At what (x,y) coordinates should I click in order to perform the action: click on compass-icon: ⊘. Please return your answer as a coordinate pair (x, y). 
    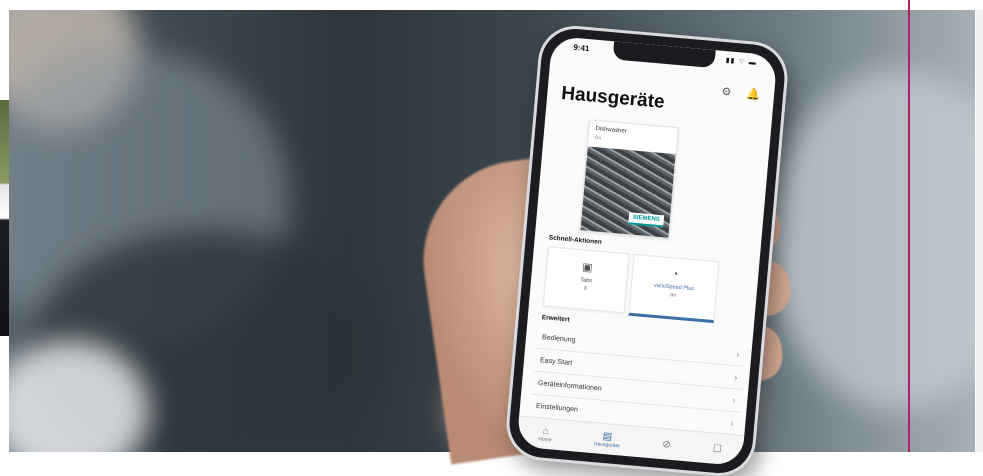
    Looking at the image, I should click on (666, 444).